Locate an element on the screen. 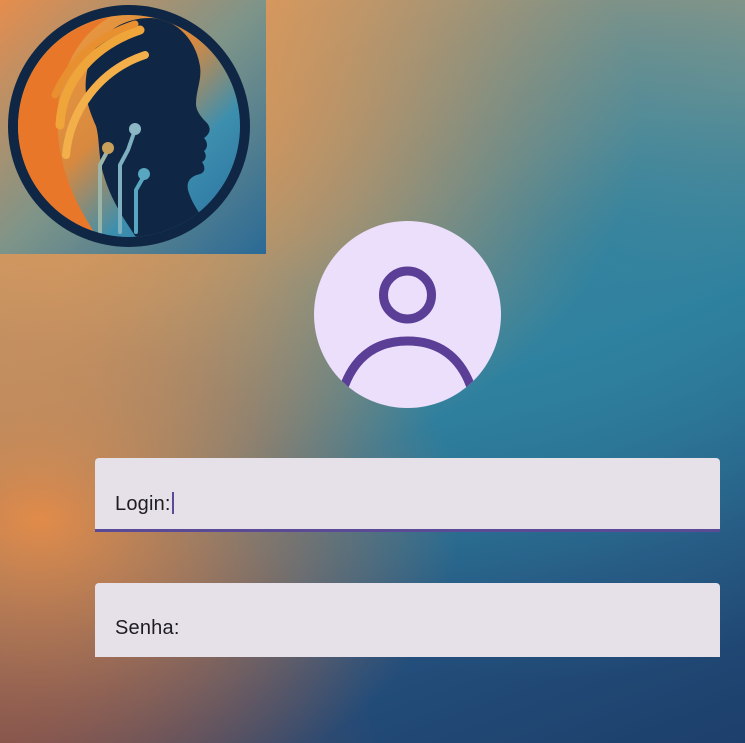 The width and height of the screenshot is (745, 743). person-icon is located at coordinates (407, 332).